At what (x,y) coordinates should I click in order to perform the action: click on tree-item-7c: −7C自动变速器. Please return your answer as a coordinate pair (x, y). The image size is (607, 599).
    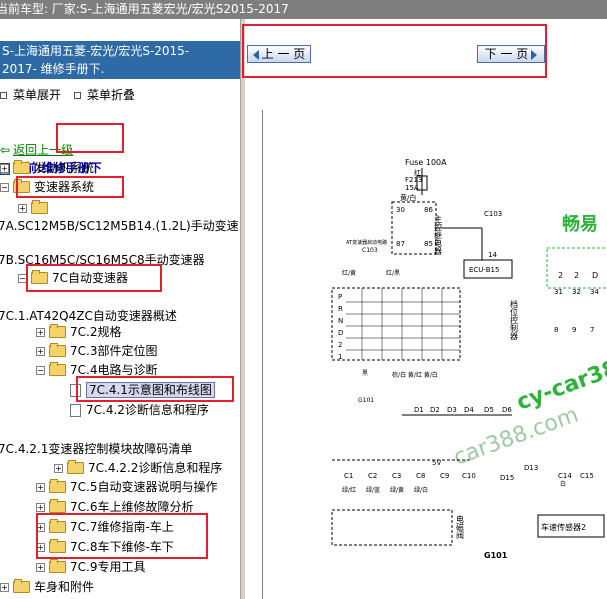
    Looking at the image, I should click on (73, 278).